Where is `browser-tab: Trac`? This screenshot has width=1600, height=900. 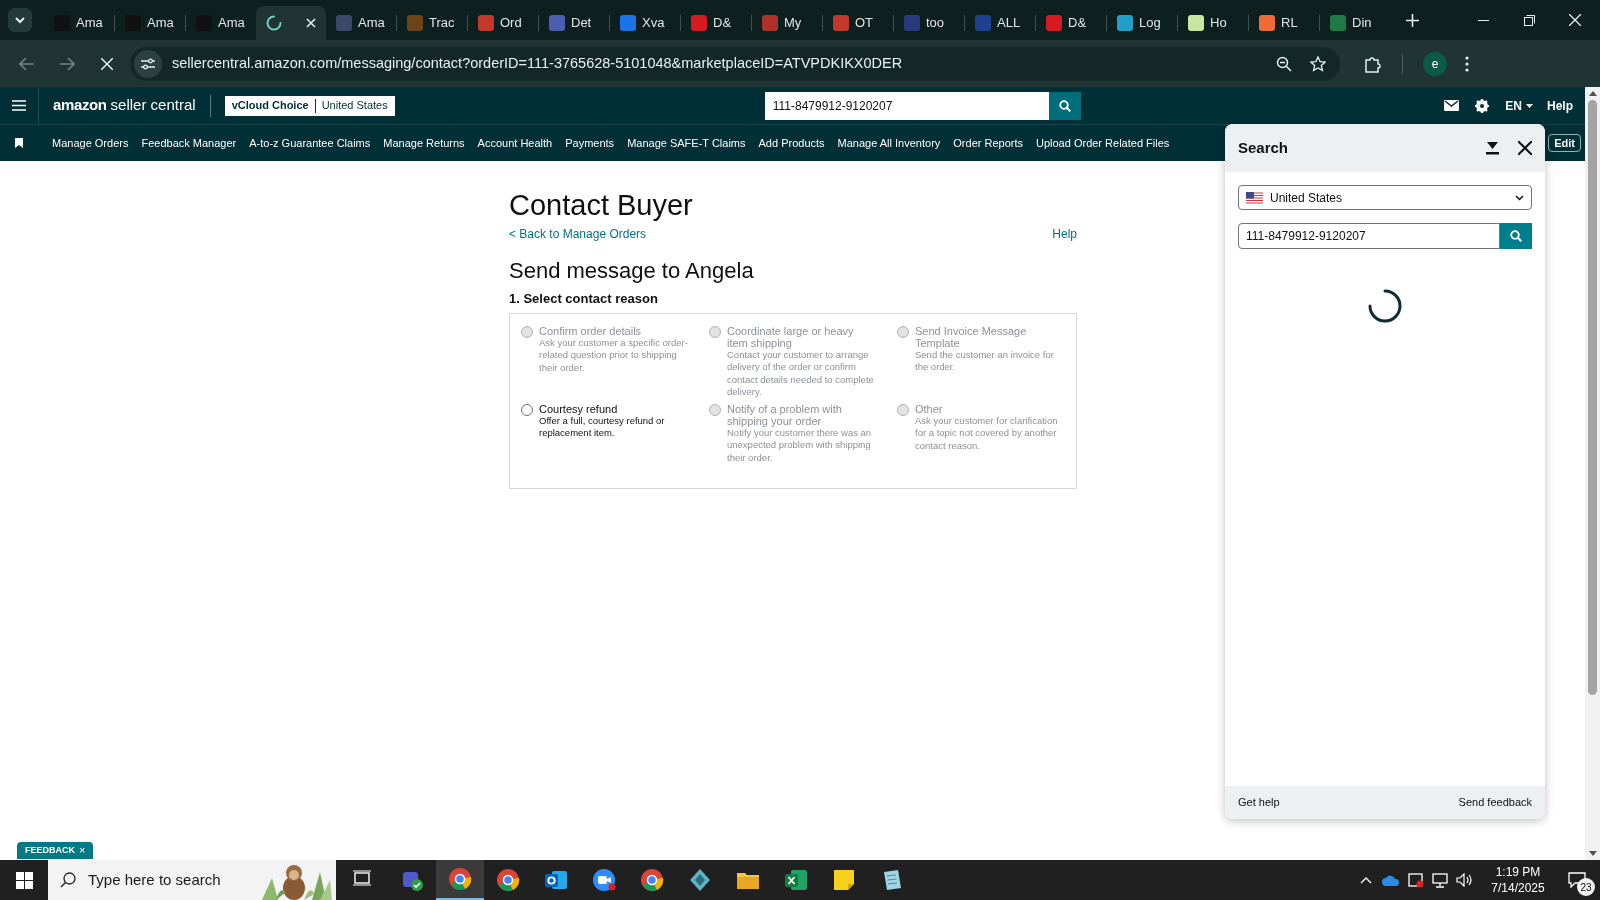 browser-tab: Trac is located at coordinates (432, 23).